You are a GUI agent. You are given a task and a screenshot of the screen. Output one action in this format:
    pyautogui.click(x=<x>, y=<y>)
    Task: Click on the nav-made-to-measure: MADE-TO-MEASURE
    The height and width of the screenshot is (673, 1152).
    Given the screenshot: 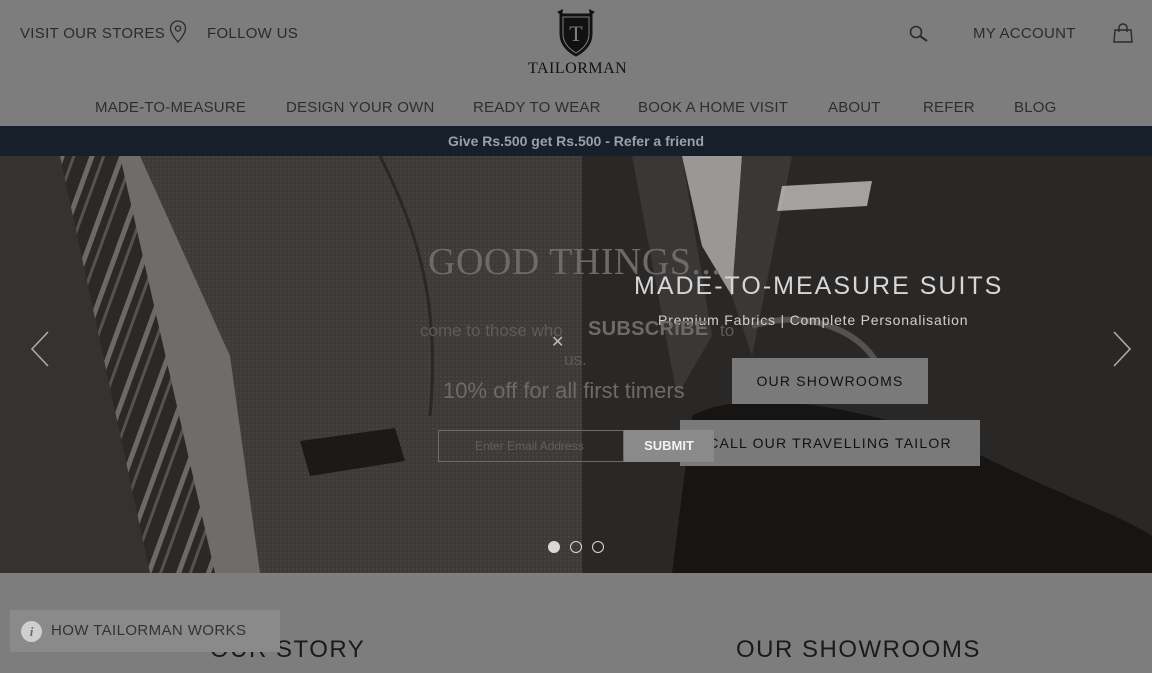 What is the action you would take?
    pyautogui.click(x=170, y=107)
    